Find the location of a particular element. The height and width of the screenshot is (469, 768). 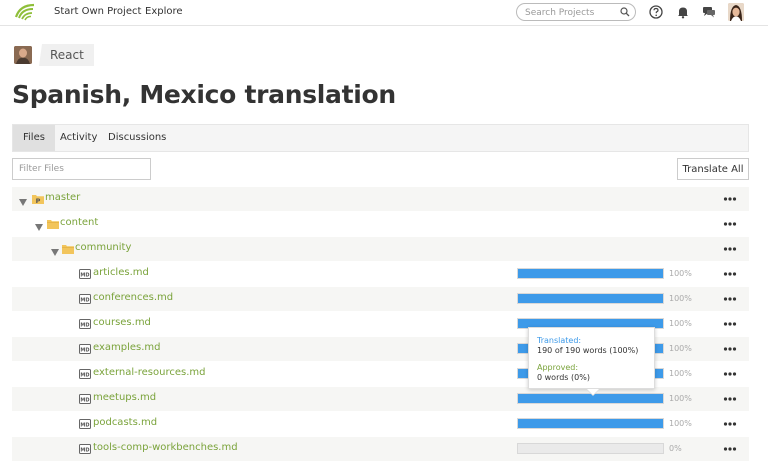

tooltip-caret is located at coordinates (593, 392).